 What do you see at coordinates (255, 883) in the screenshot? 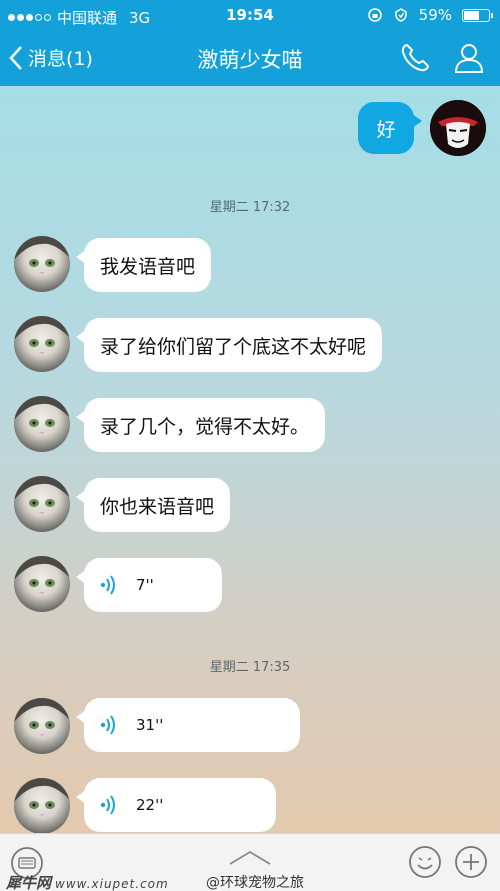
I see `watermark-right: @环球宠物之旅` at bounding box center [255, 883].